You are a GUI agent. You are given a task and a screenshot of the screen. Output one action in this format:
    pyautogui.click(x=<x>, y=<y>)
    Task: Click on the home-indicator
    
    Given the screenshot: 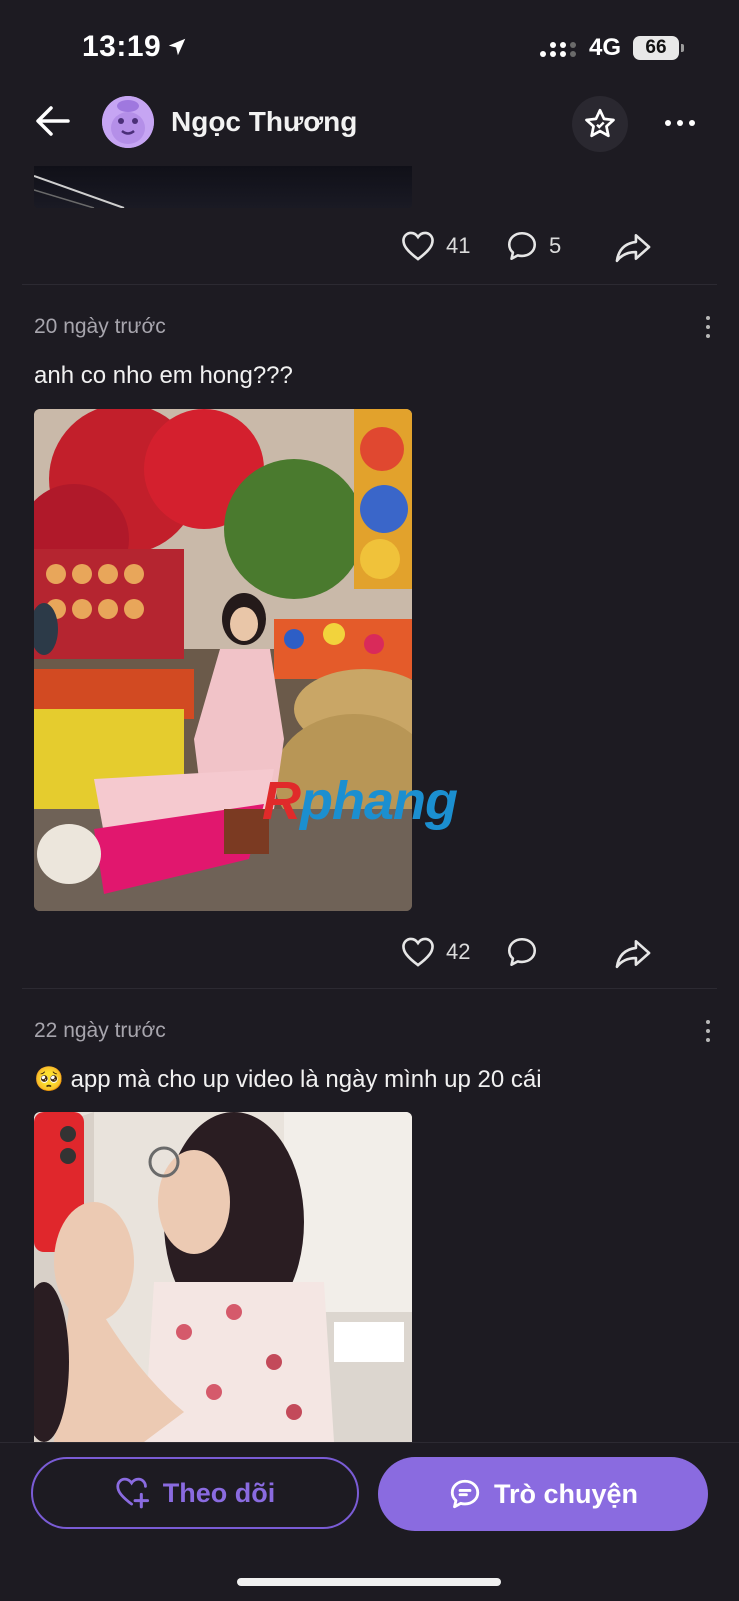 What is the action you would take?
    pyautogui.click(x=369, y=1582)
    